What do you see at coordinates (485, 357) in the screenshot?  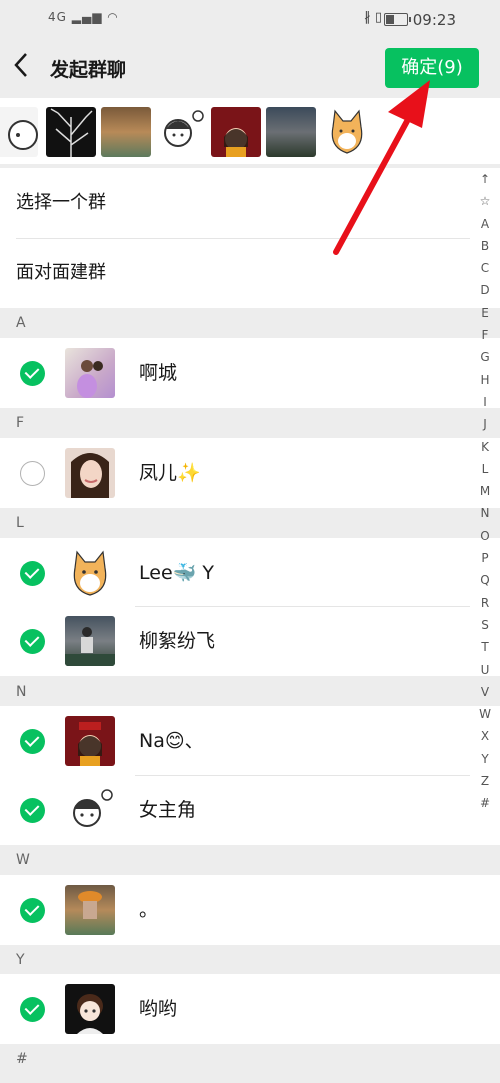 I see `index-letter: G` at bounding box center [485, 357].